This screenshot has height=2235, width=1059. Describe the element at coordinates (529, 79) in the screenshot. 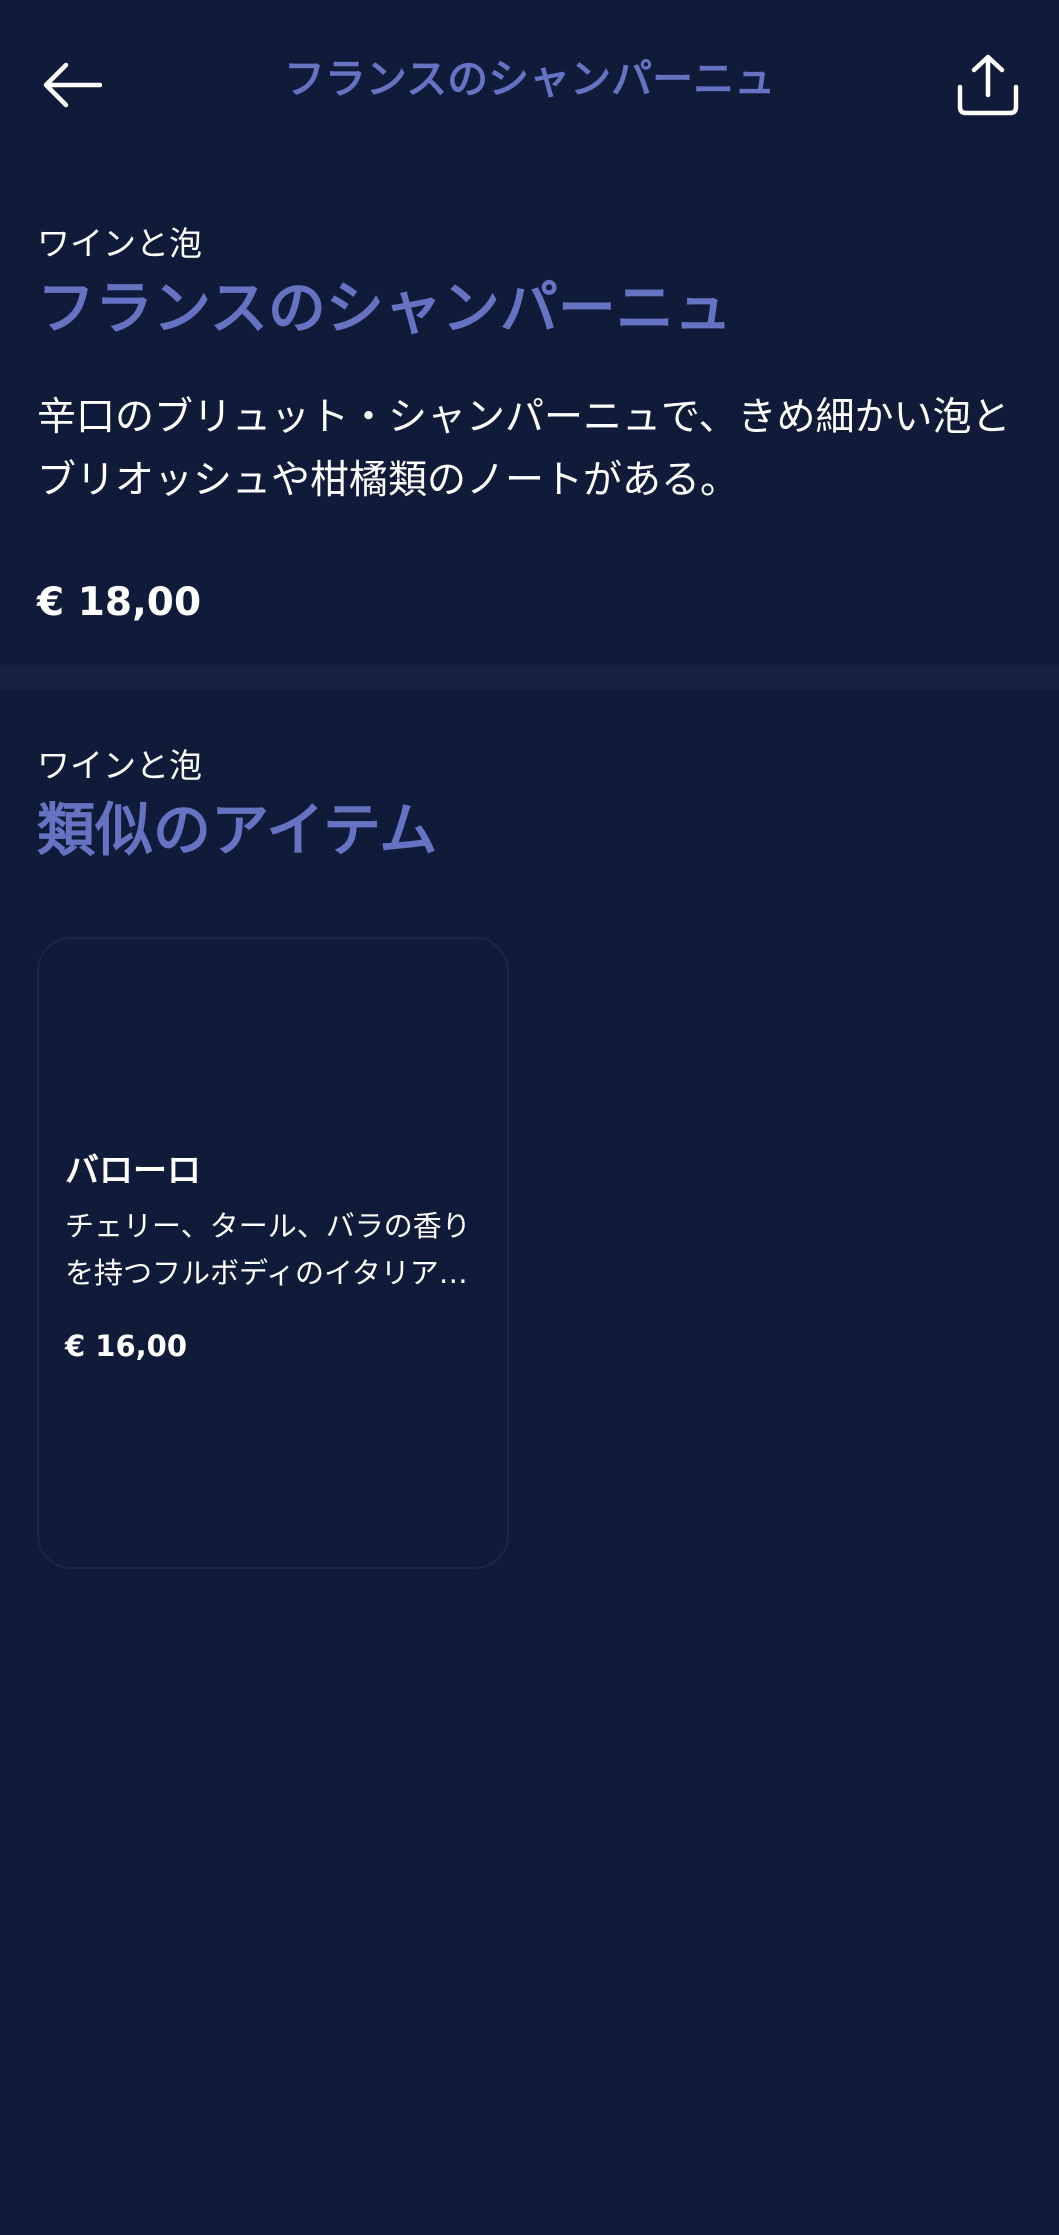

I see `nav-title: フランスのシャンパーニュ` at that location.